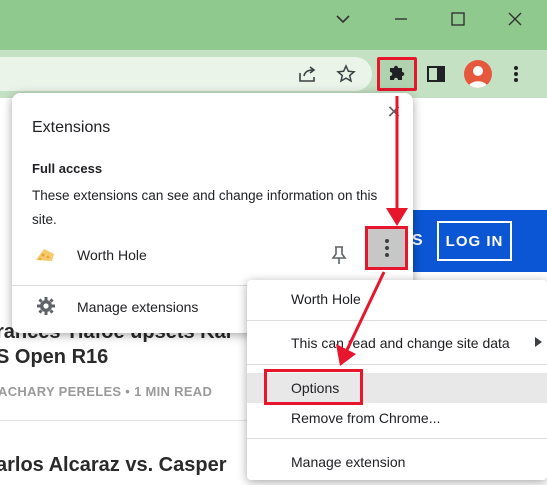 The height and width of the screenshot is (485, 547). Describe the element at coordinates (67, 168) in the screenshot. I see `full-access-heading: Full access` at that location.